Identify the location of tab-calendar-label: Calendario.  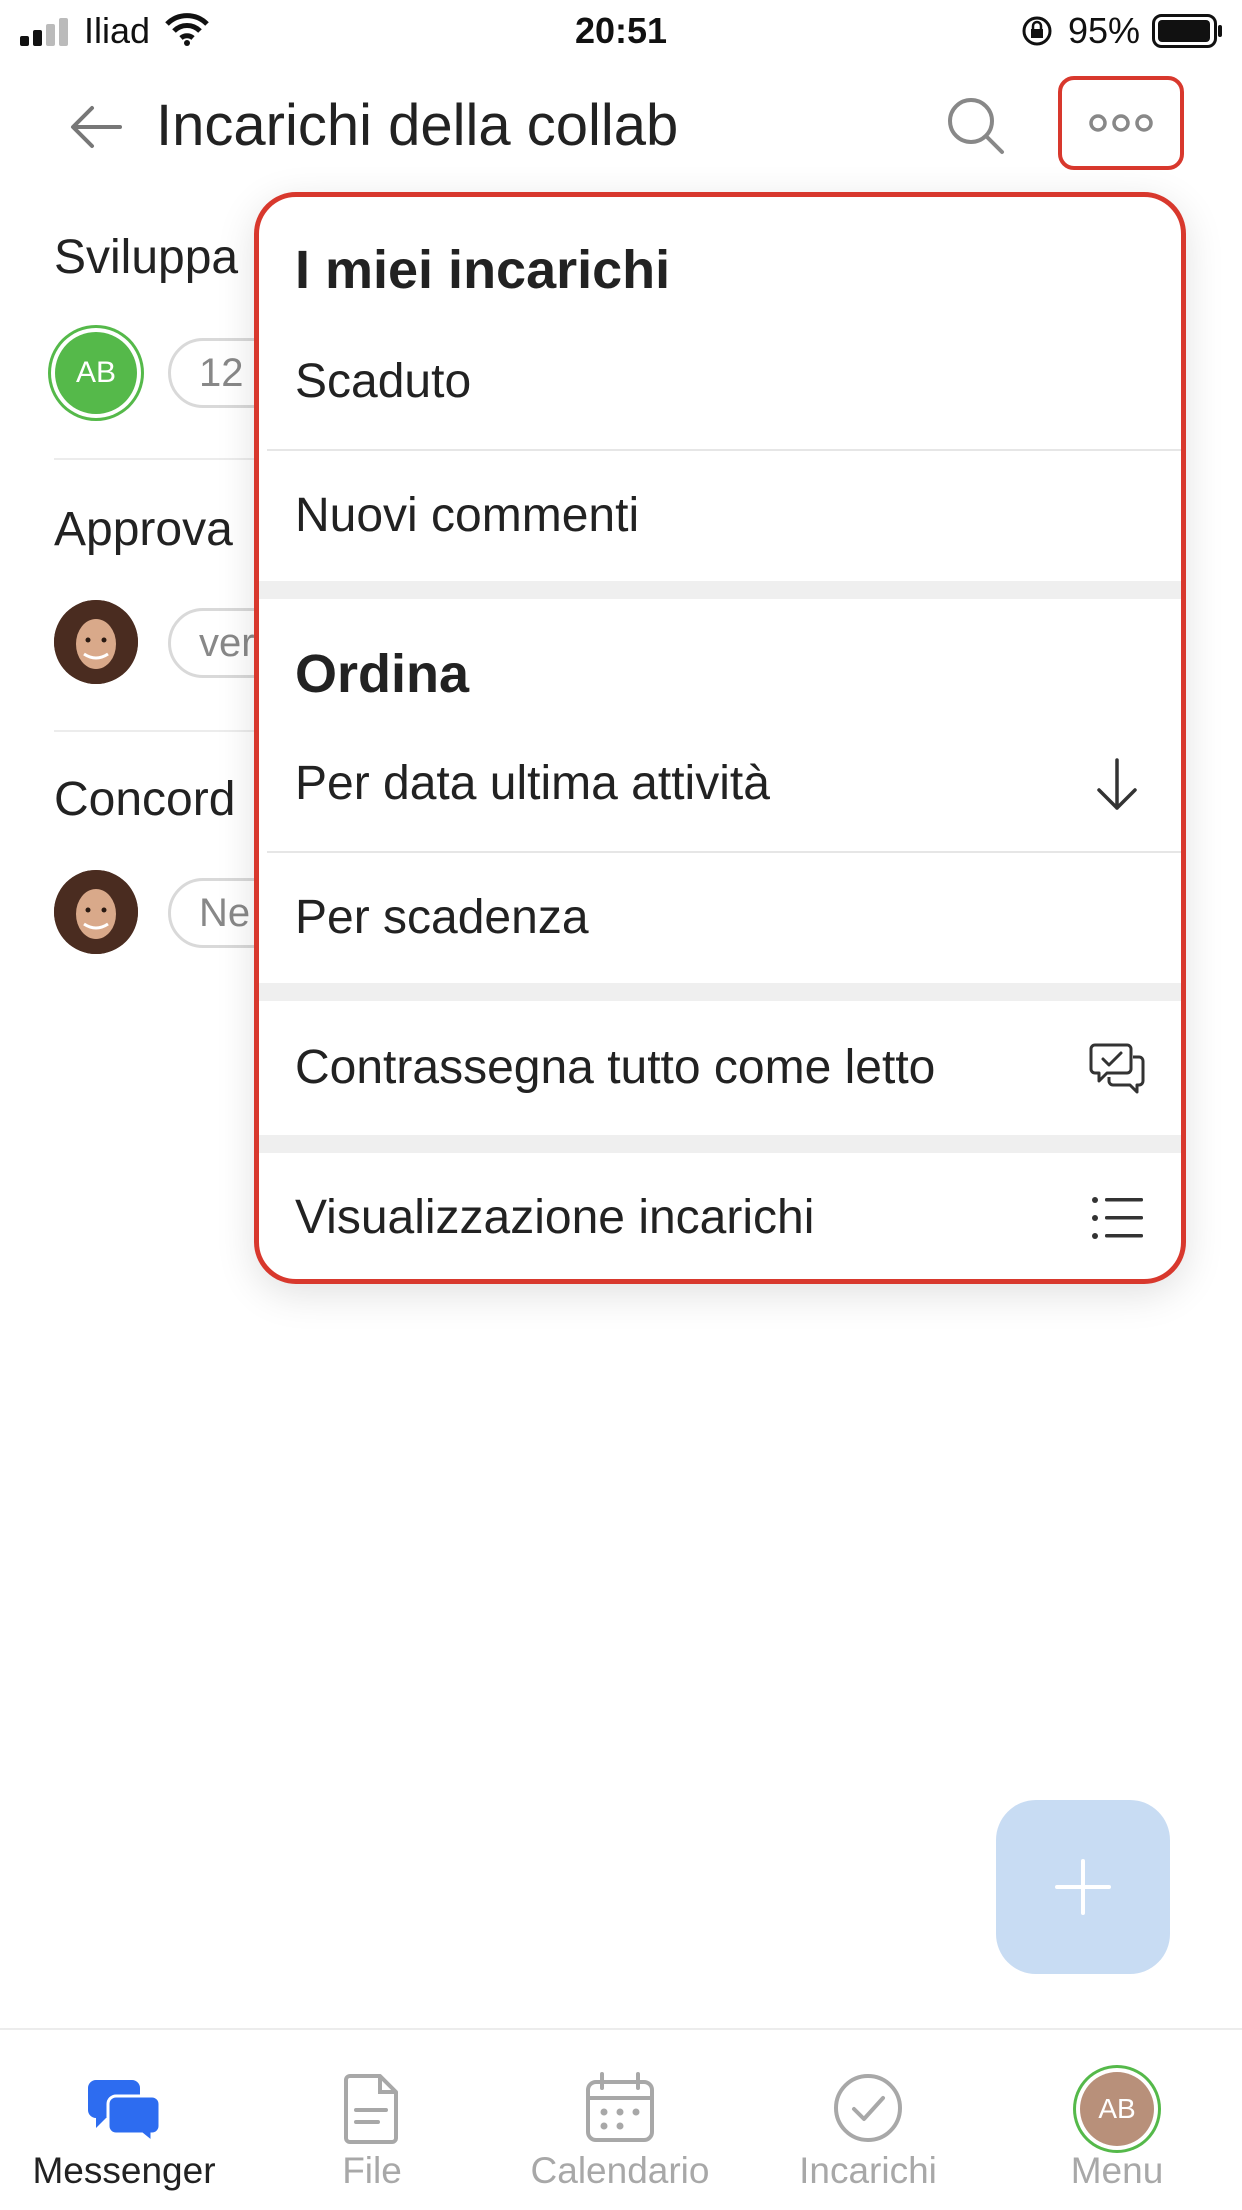
(620, 2170).